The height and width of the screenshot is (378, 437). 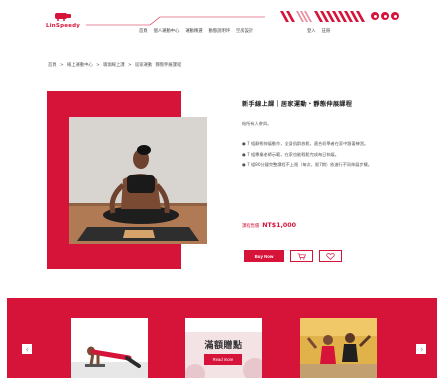 I want to click on stripe-decoration-icon, so click(x=322, y=16).